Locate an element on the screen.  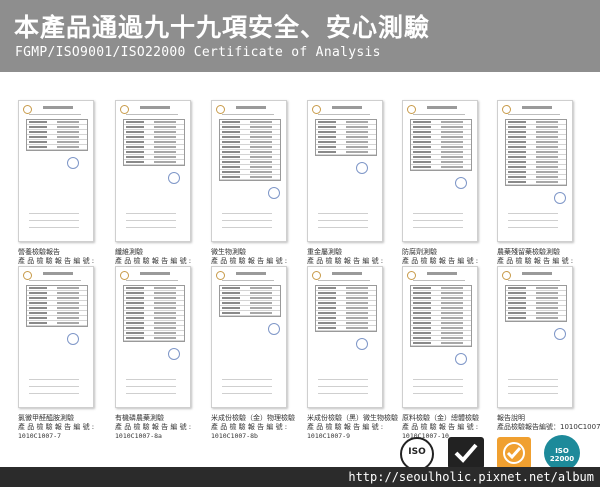
iso-logo-text: ISO is located at coordinates (417, 452).